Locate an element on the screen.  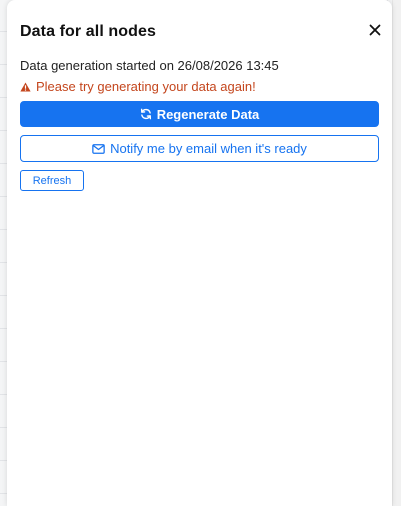
regenerate-data-button: Regenerate Data is located at coordinates (199, 114).